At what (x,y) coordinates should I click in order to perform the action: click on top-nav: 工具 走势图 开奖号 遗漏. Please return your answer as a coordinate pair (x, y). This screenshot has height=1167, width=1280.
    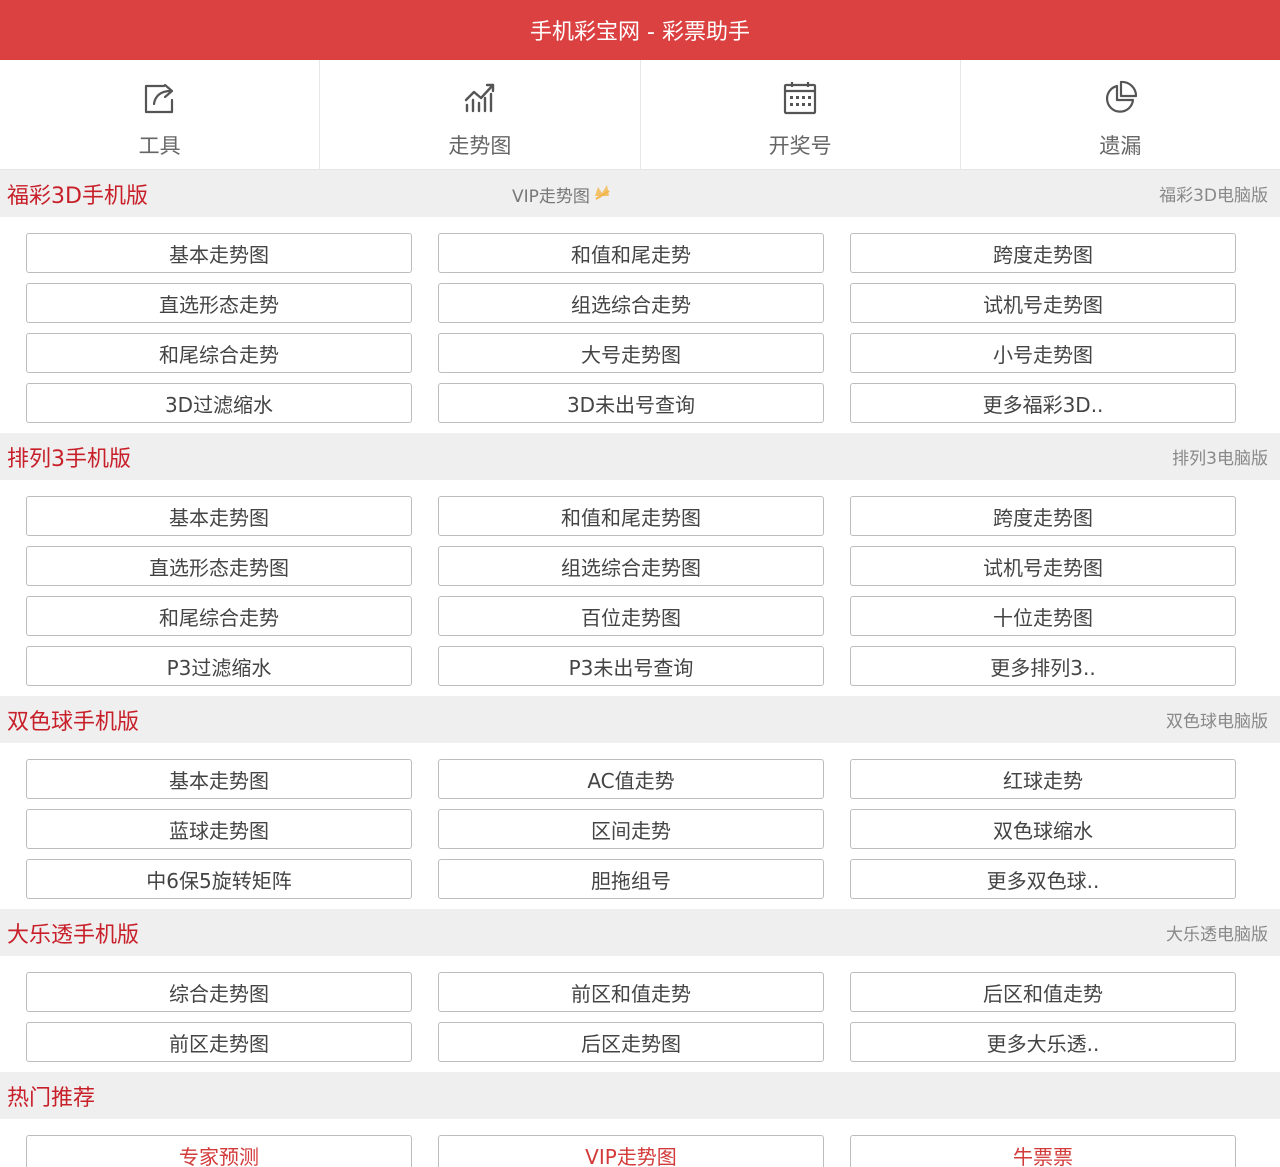
    Looking at the image, I should click on (640, 115).